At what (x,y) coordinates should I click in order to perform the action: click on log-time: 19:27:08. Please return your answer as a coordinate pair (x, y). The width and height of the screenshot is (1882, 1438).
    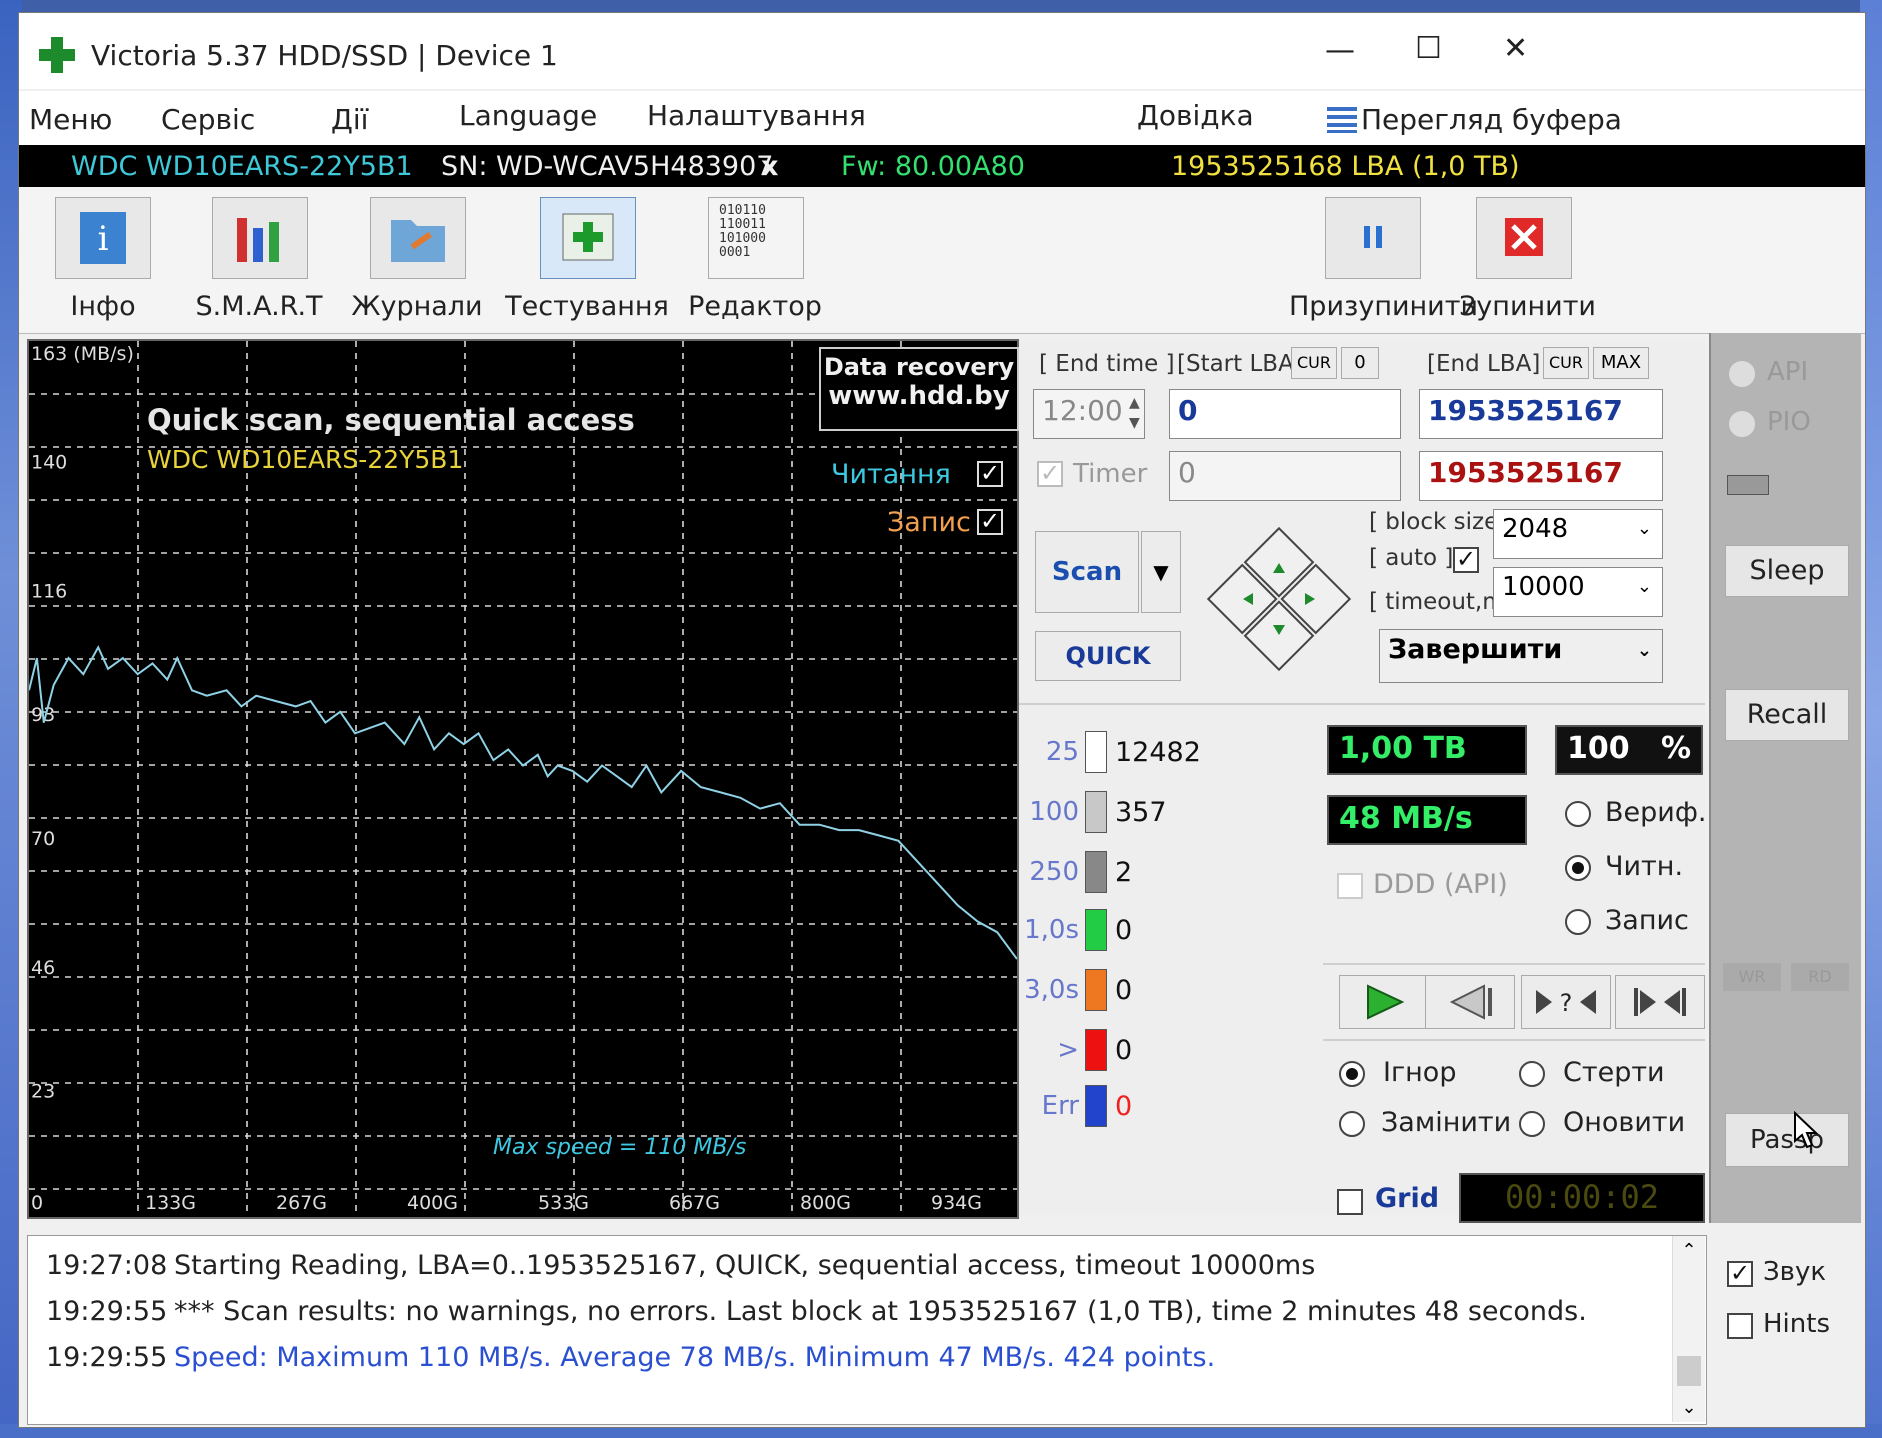
    Looking at the image, I should click on (107, 1265).